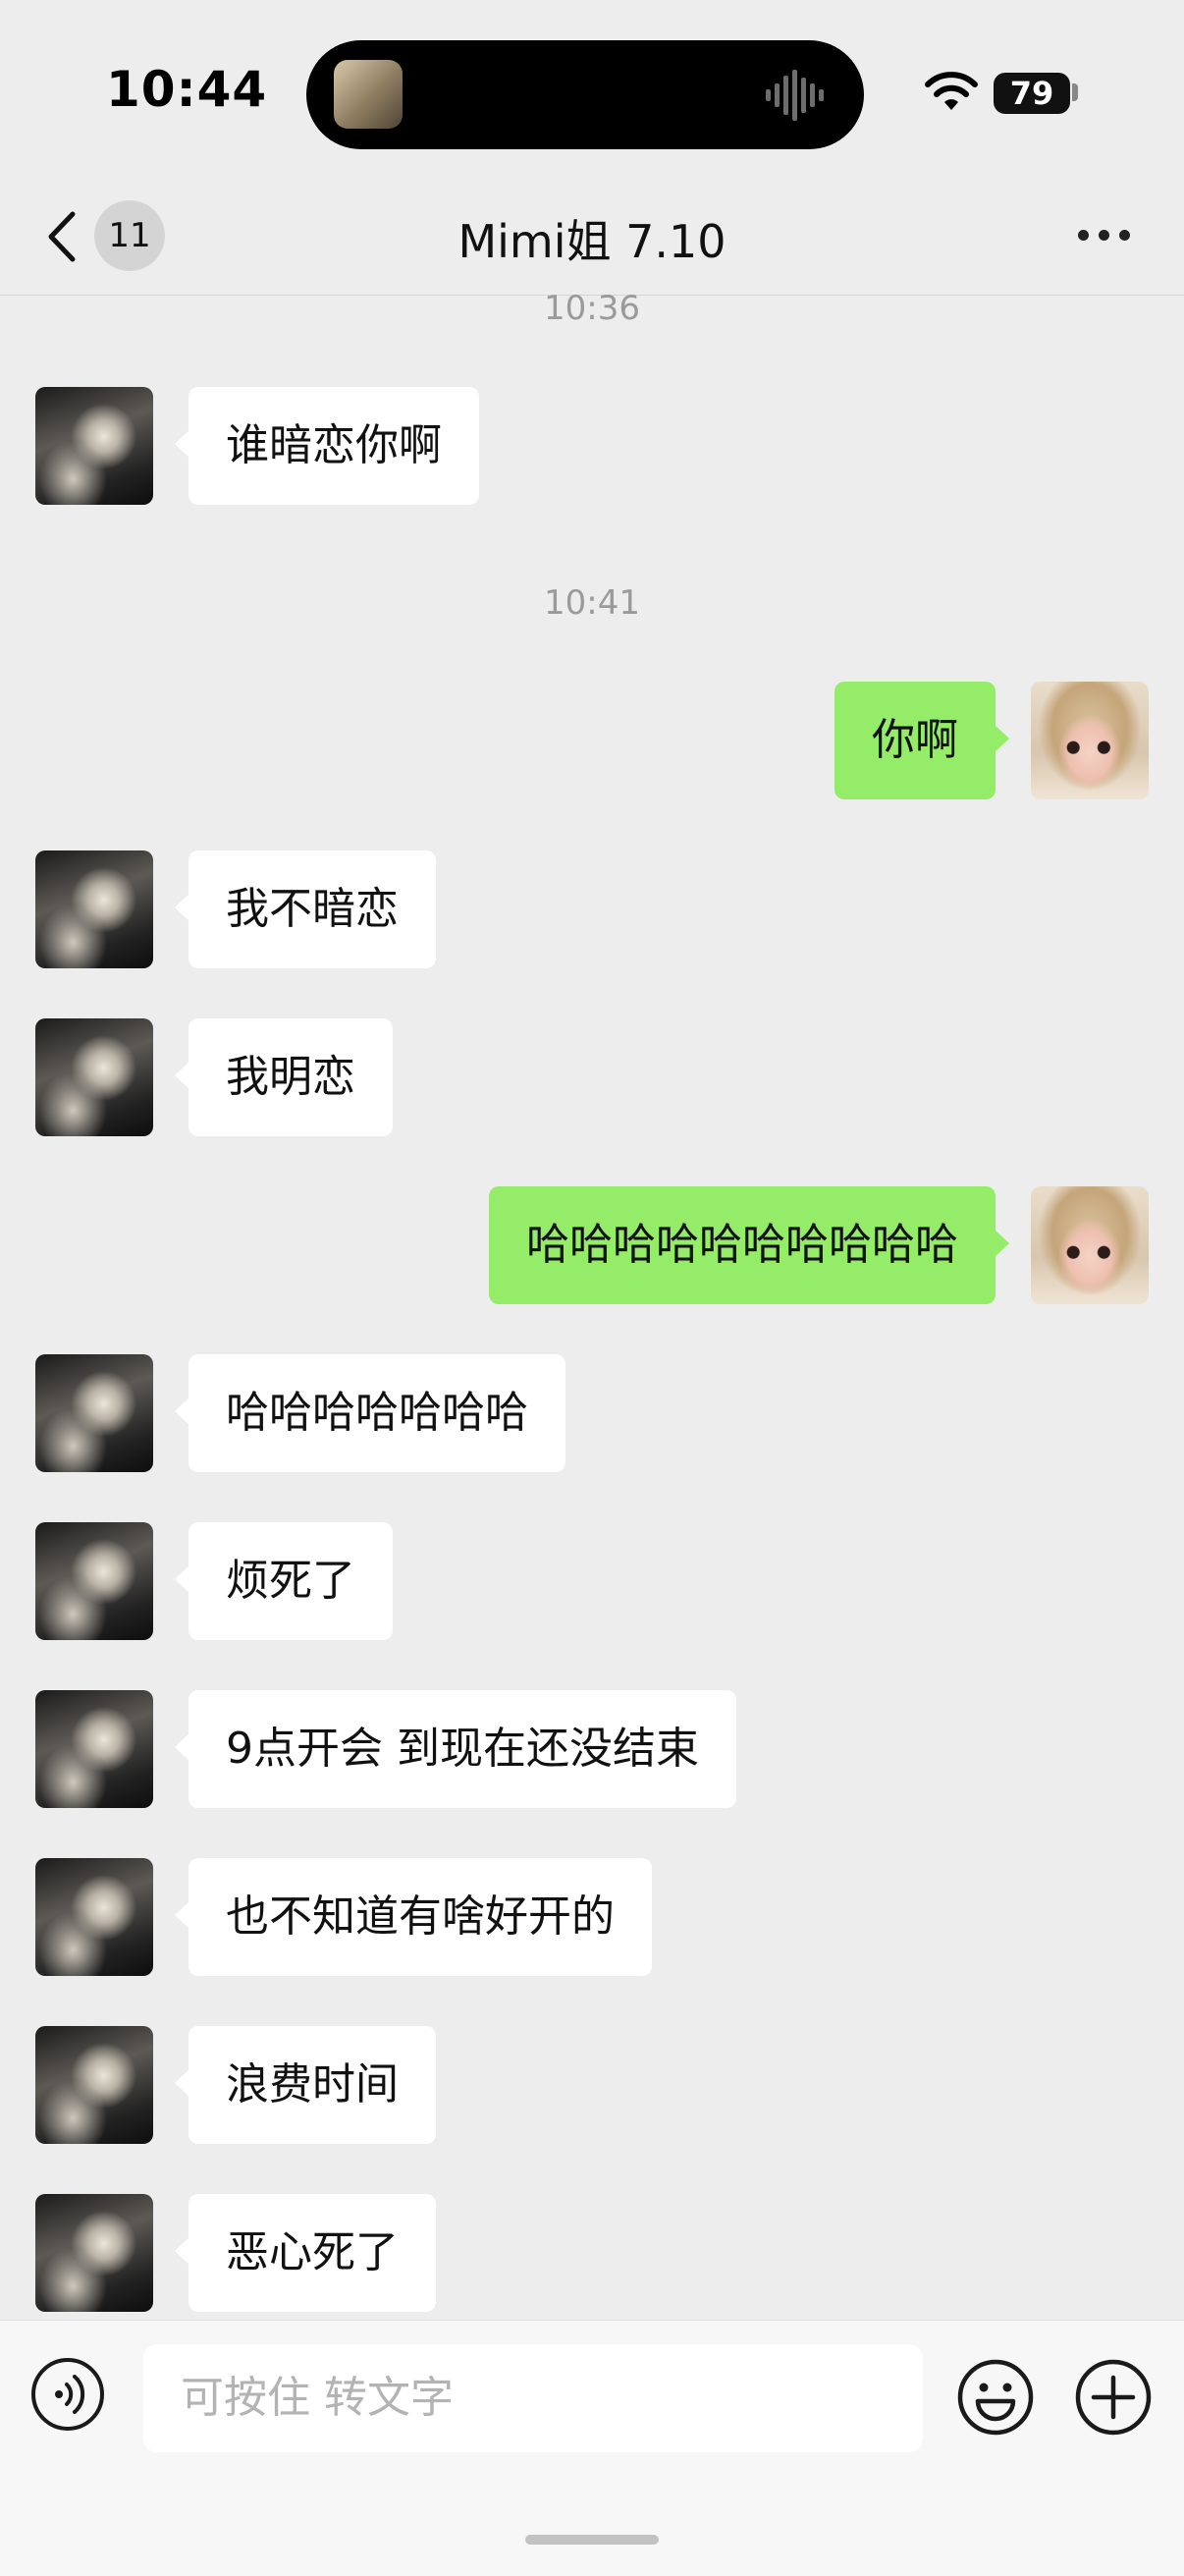  I want to click on message-bubble: 烦死了, so click(284, 1581).